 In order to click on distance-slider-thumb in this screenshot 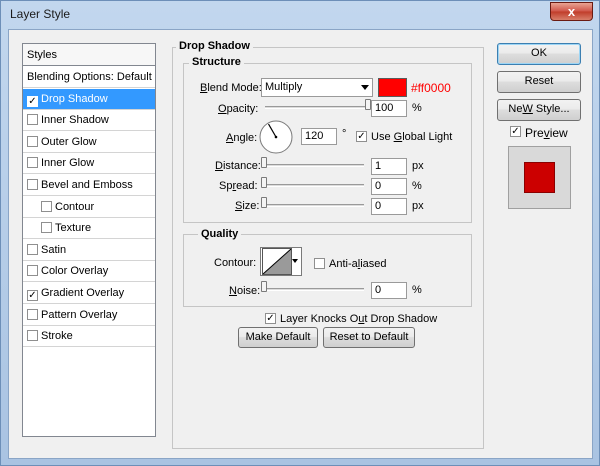, I will do `click(264, 162)`.